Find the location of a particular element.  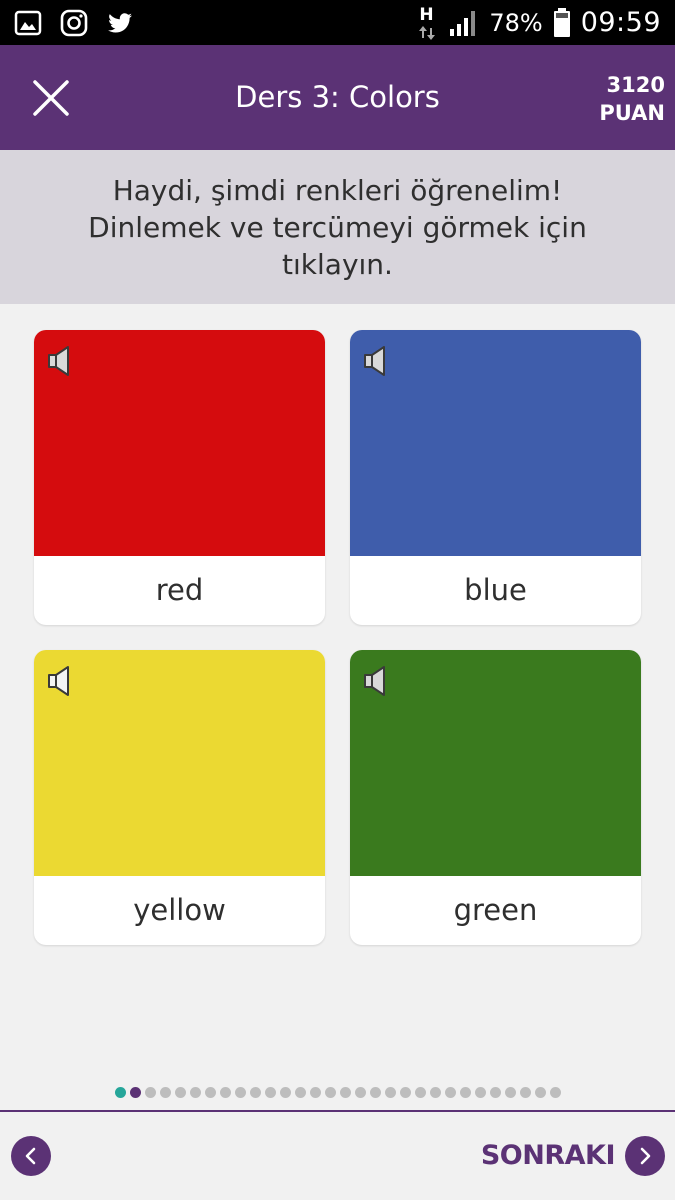

instruction-line-2: Dinlemek ve tercümeyi görmek için is located at coordinates (337, 227).